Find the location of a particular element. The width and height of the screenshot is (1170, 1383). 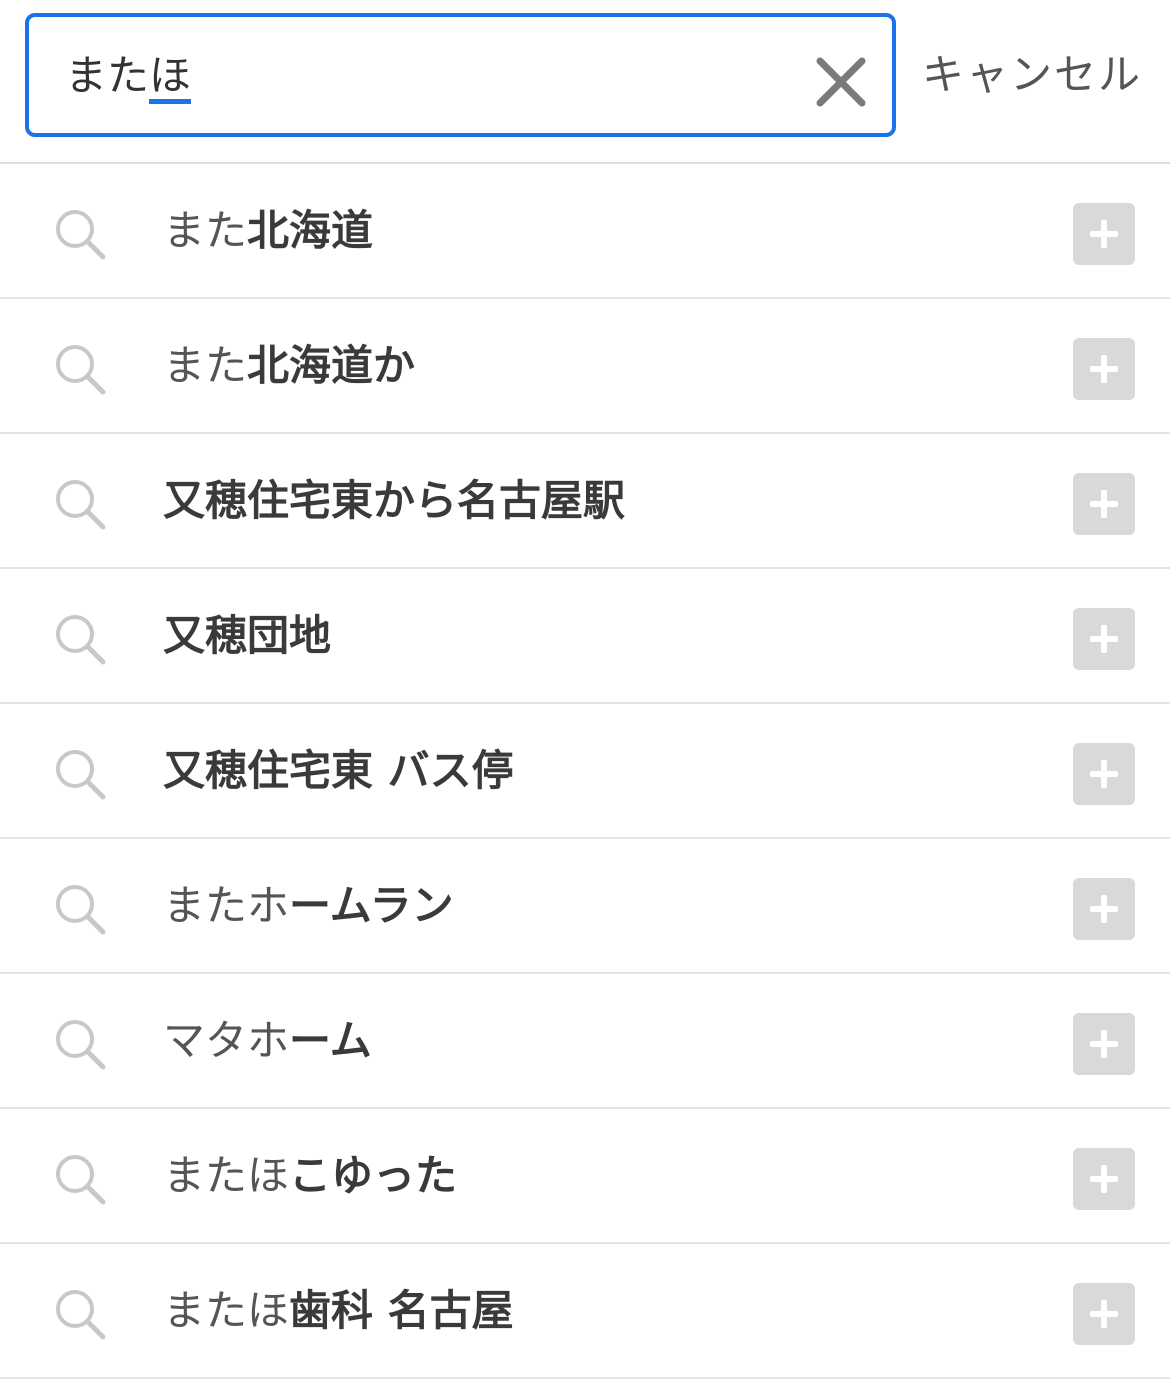

suggestion-completion-part: 歯科 名古屋 is located at coordinates (401, 1310).